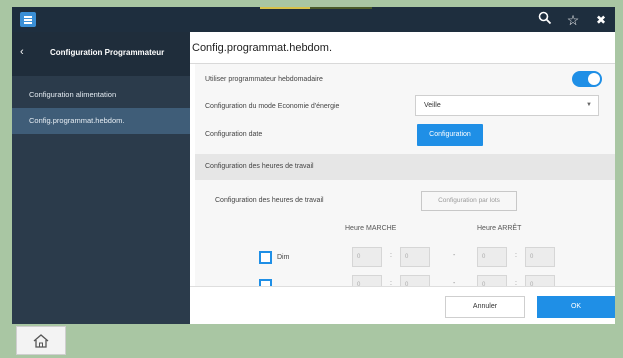  Describe the element at coordinates (540, 257) in the screenshot. I see `off-minute-field: 0` at that location.